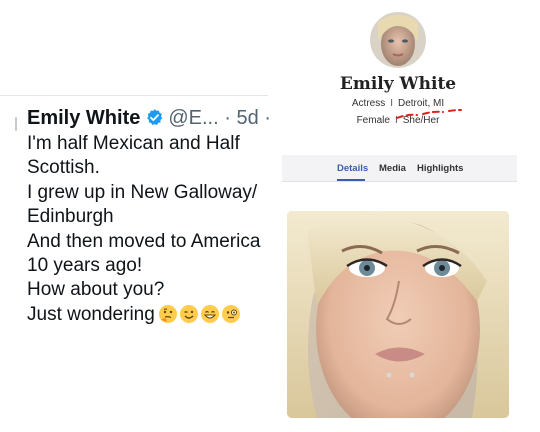 Image resolution: width=540 pixels, height=432 pixels. What do you see at coordinates (133, 143) in the screenshot?
I see `tweet-line: I'm half Mexican and Half` at bounding box center [133, 143].